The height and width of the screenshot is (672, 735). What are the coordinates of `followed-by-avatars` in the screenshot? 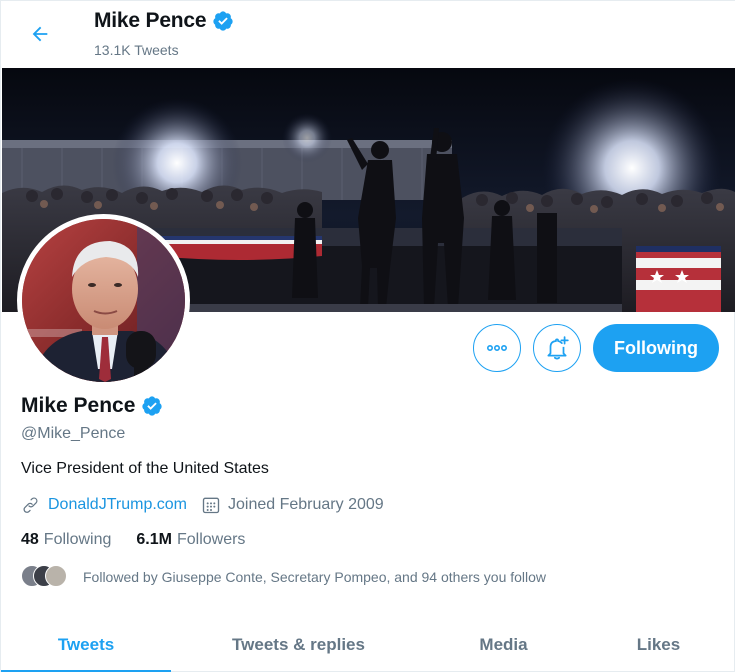 It's located at (46, 577).